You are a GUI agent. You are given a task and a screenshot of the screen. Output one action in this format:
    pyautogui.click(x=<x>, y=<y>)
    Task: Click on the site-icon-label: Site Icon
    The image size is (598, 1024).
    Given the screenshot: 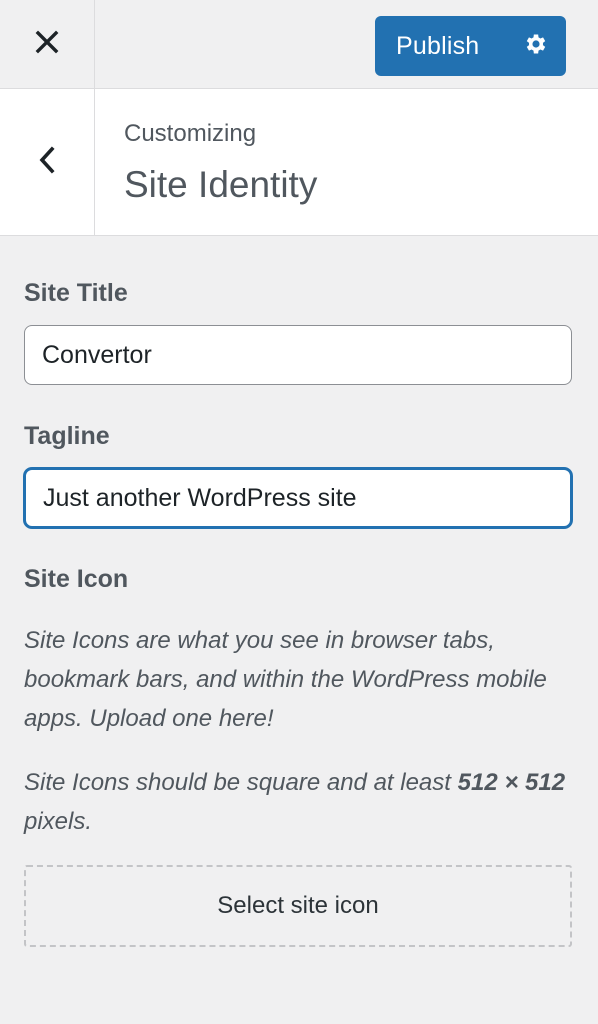 What is the action you would take?
    pyautogui.click(x=76, y=579)
    